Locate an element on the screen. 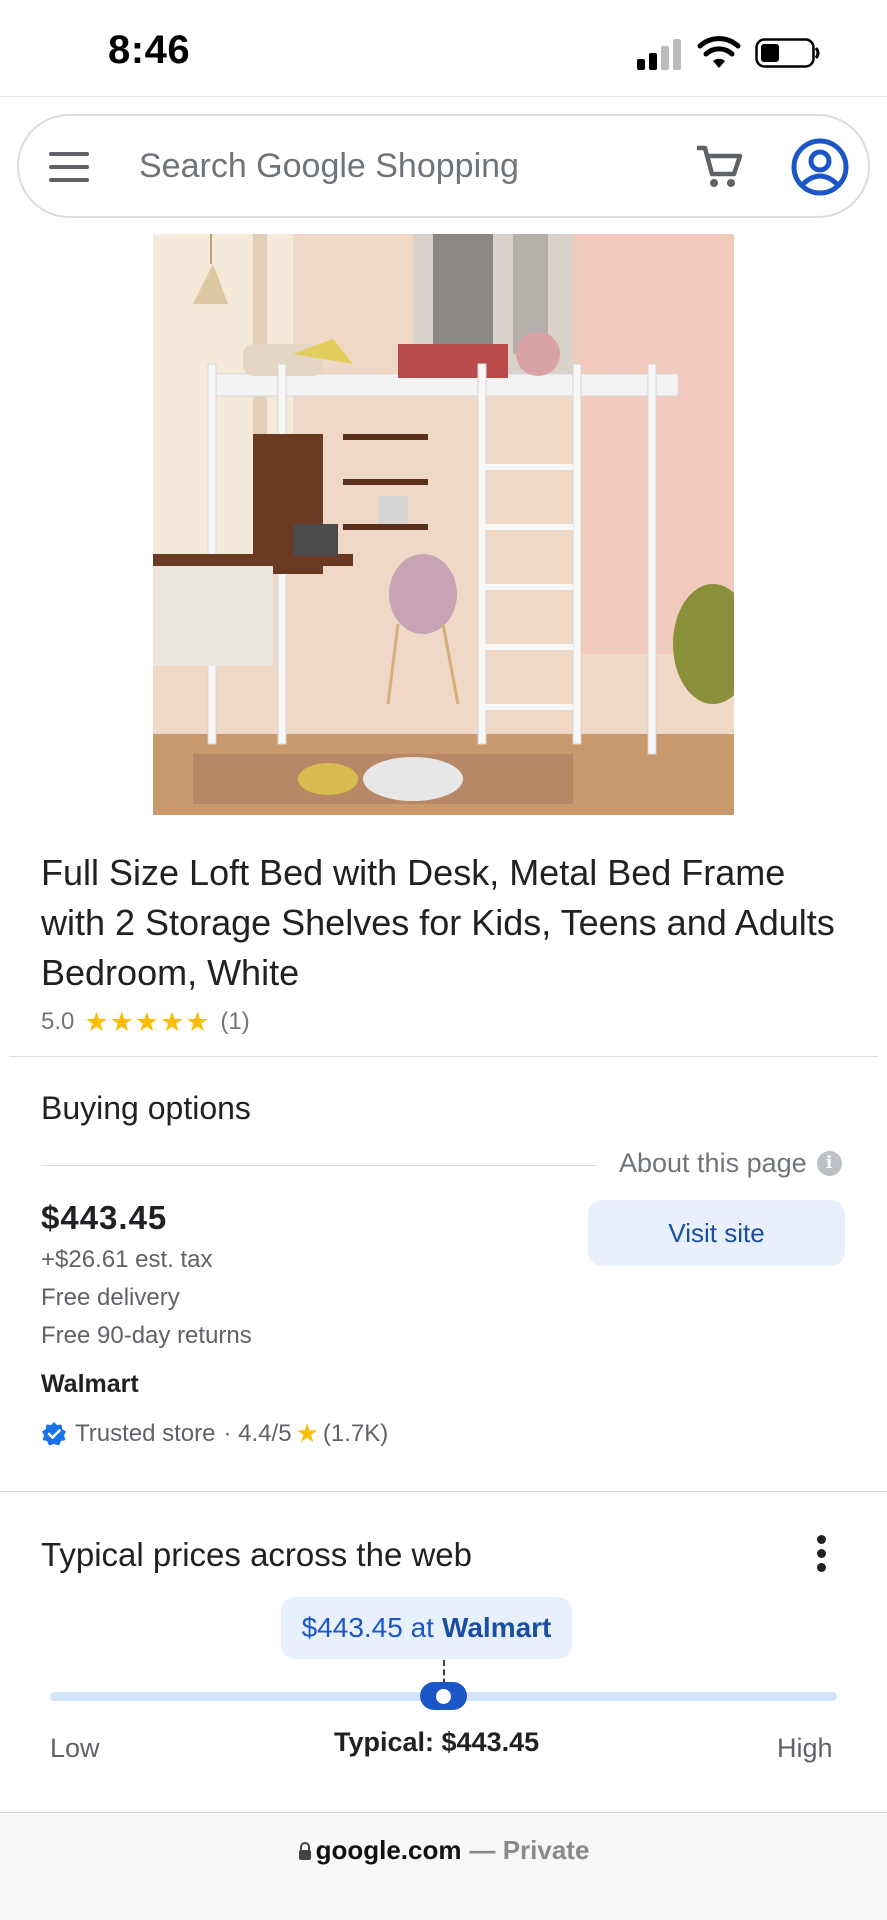 This screenshot has width=887, height=1920. search-input is located at coordinates (399, 166).